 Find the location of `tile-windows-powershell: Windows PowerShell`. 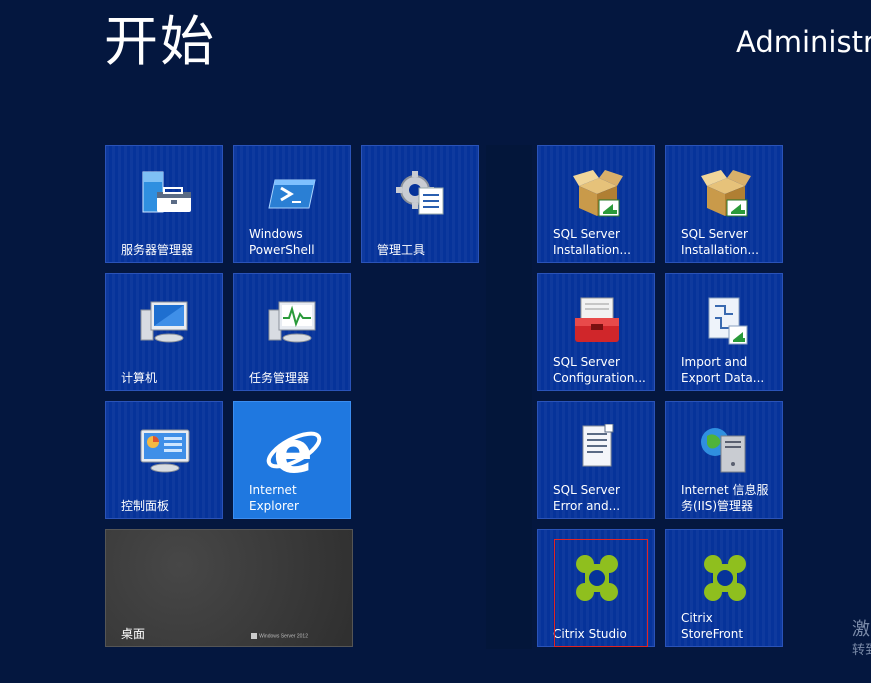

tile-windows-powershell: Windows PowerShell is located at coordinates (292, 204).